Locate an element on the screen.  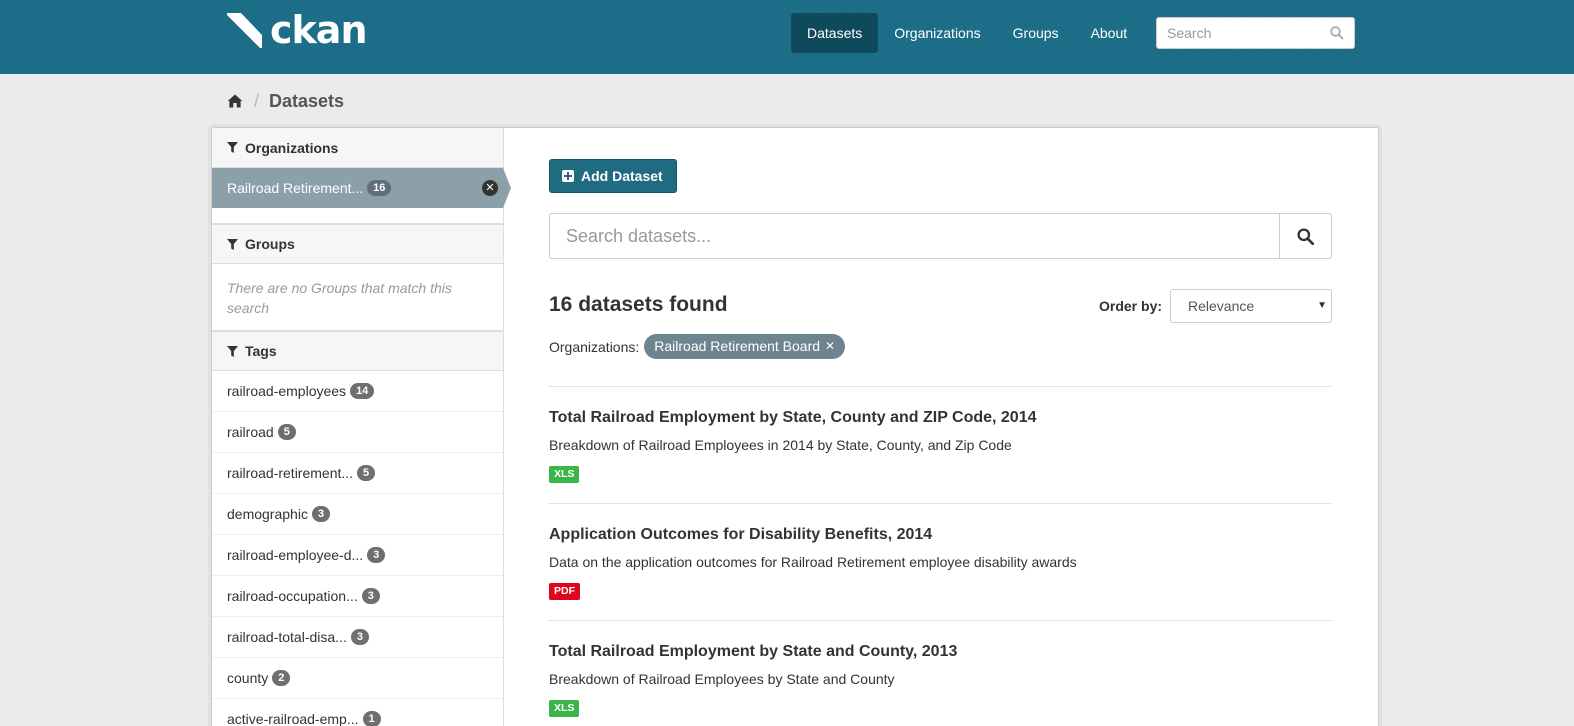
tag-label: demographic is located at coordinates (267, 514).